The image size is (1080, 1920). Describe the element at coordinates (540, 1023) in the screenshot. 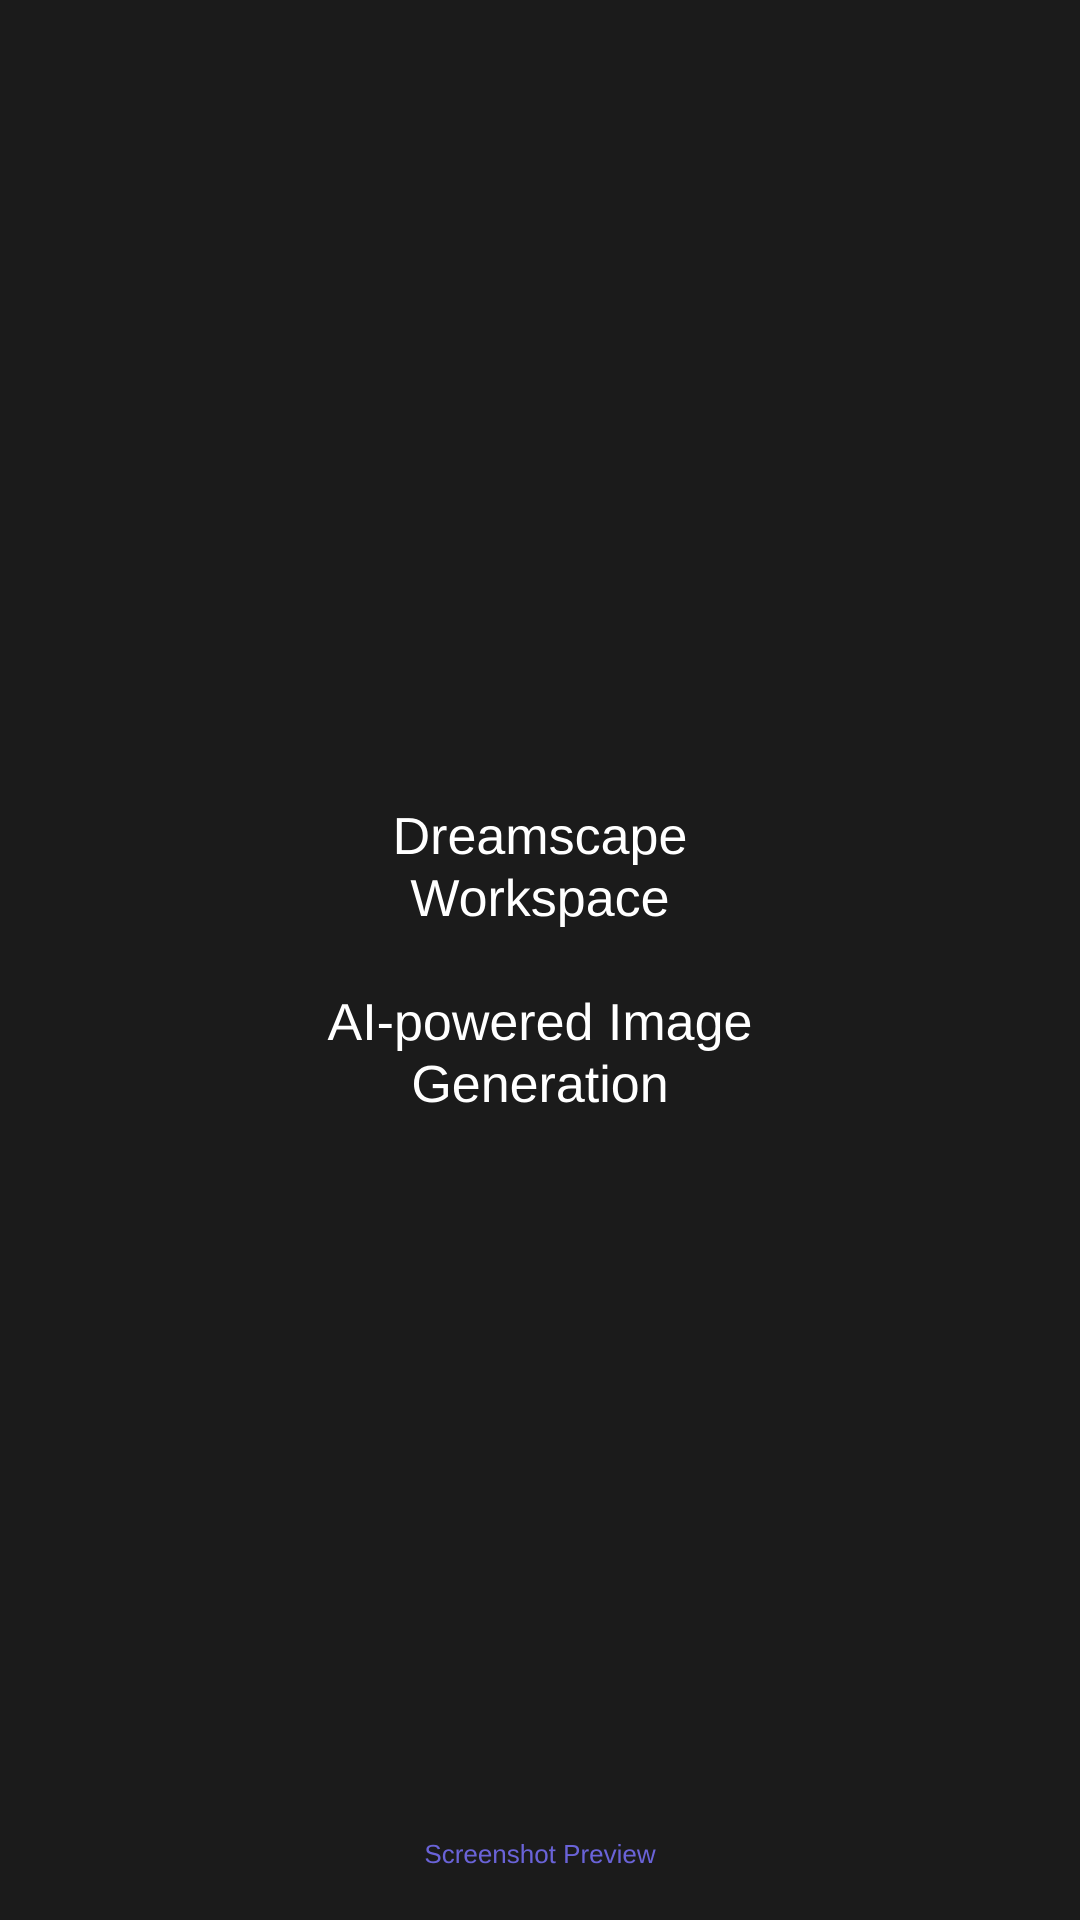

I see `app-tagline-line-1: AI-powered Image` at that location.